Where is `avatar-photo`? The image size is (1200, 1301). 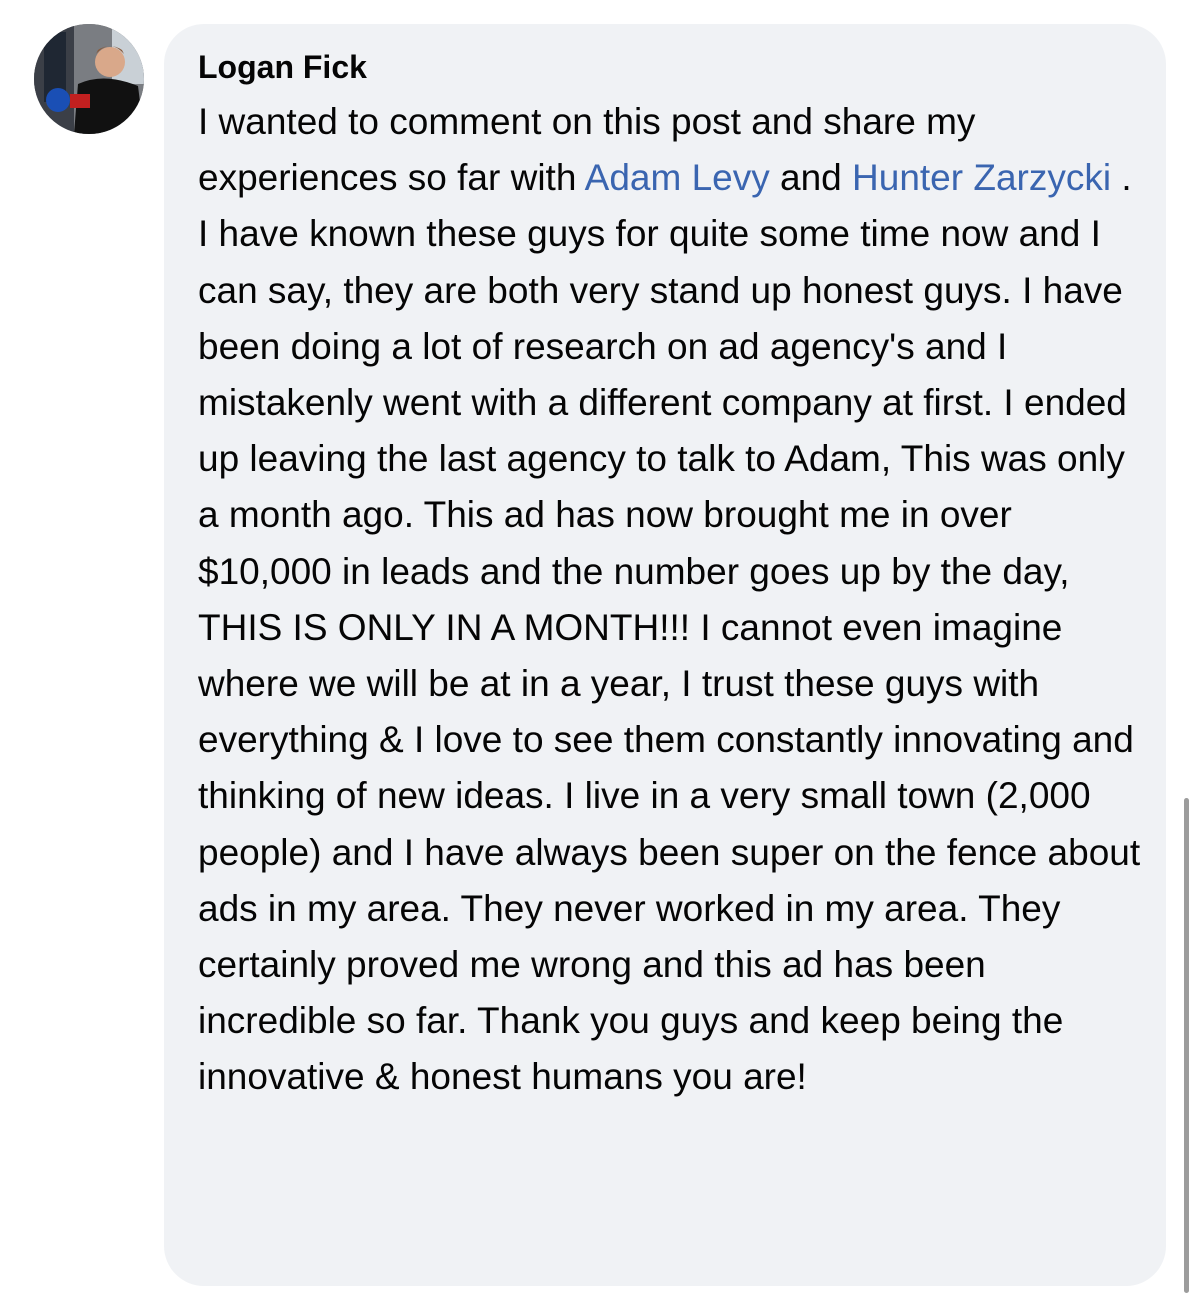 avatar-photo is located at coordinates (89, 79).